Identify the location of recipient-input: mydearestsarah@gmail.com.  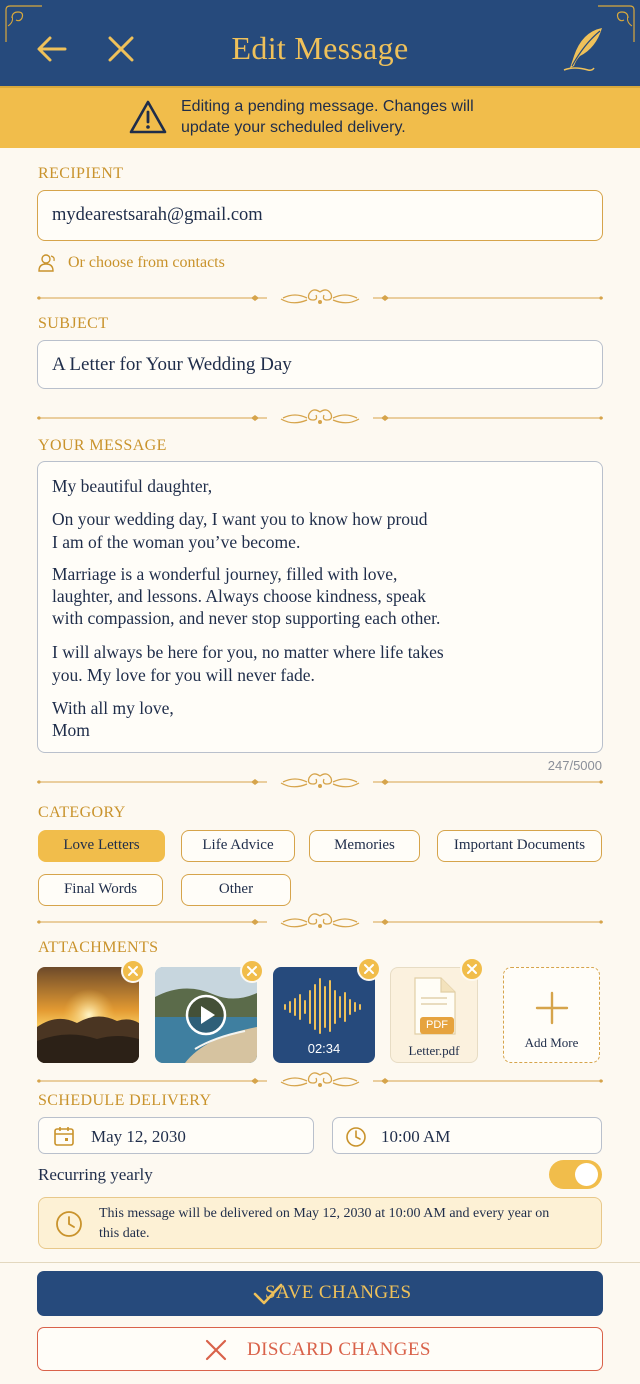
(320, 215).